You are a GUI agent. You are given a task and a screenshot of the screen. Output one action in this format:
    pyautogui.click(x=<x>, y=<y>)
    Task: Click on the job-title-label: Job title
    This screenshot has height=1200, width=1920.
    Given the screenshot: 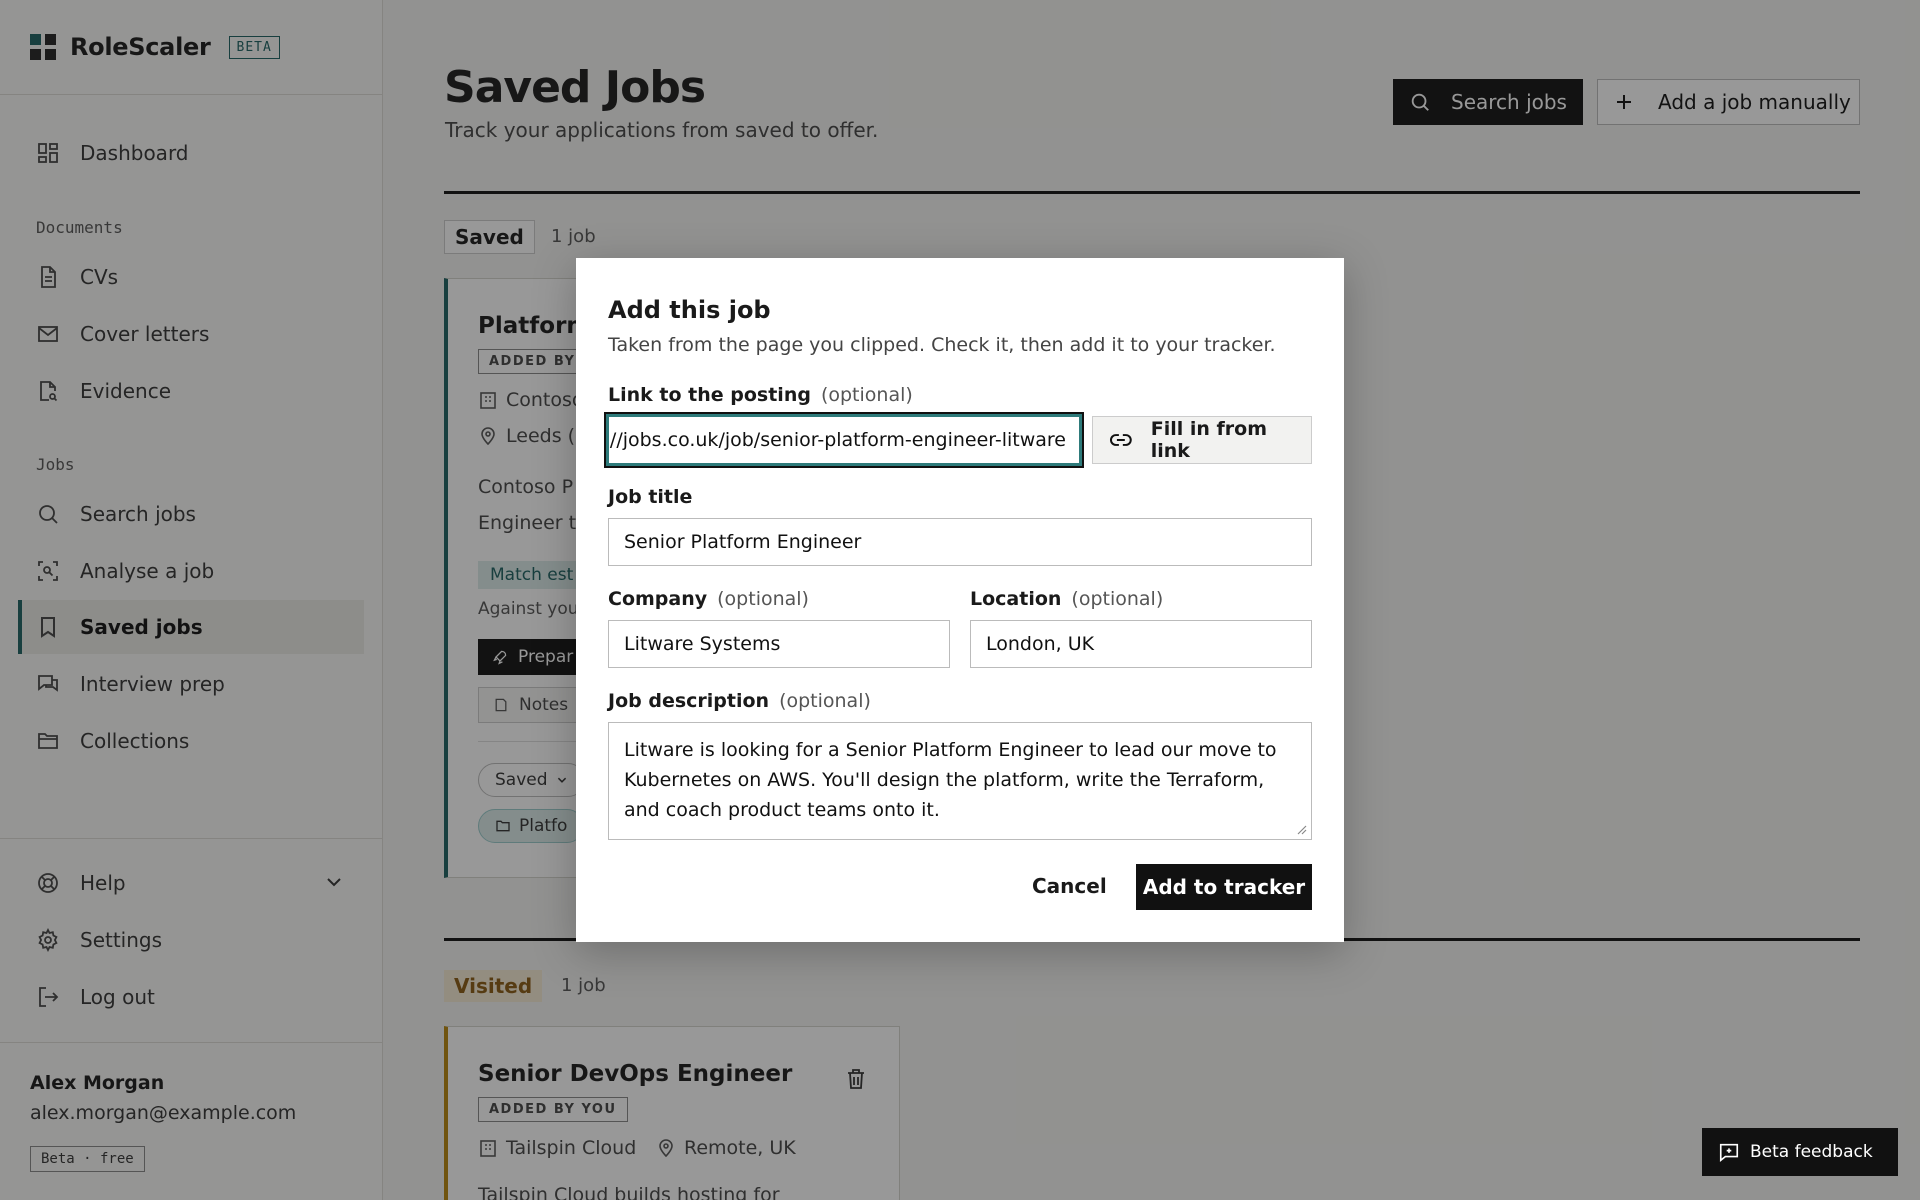 What is the action you would take?
    pyautogui.click(x=650, y=497)
    